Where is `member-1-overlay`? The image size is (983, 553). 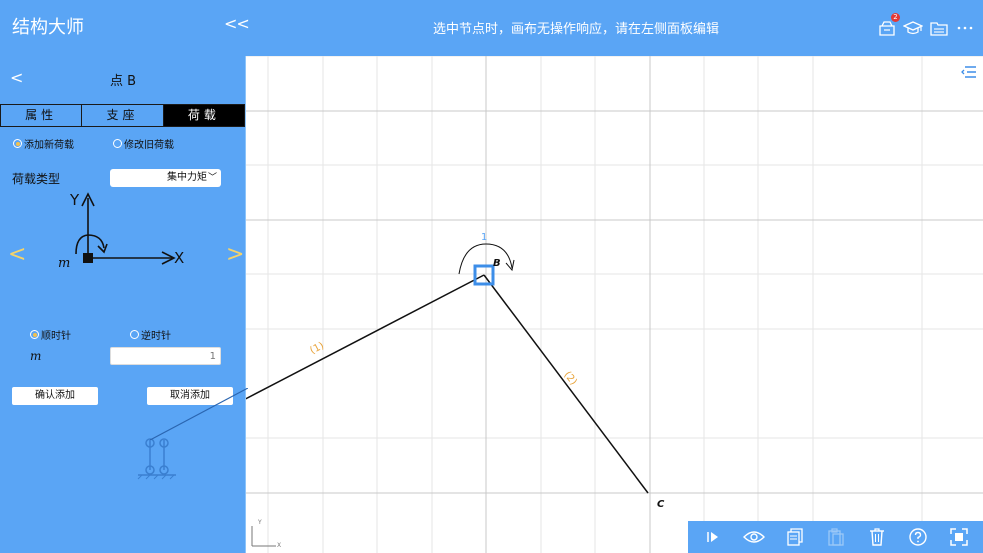
member-1-overlay is located at coordinates (199, 414).